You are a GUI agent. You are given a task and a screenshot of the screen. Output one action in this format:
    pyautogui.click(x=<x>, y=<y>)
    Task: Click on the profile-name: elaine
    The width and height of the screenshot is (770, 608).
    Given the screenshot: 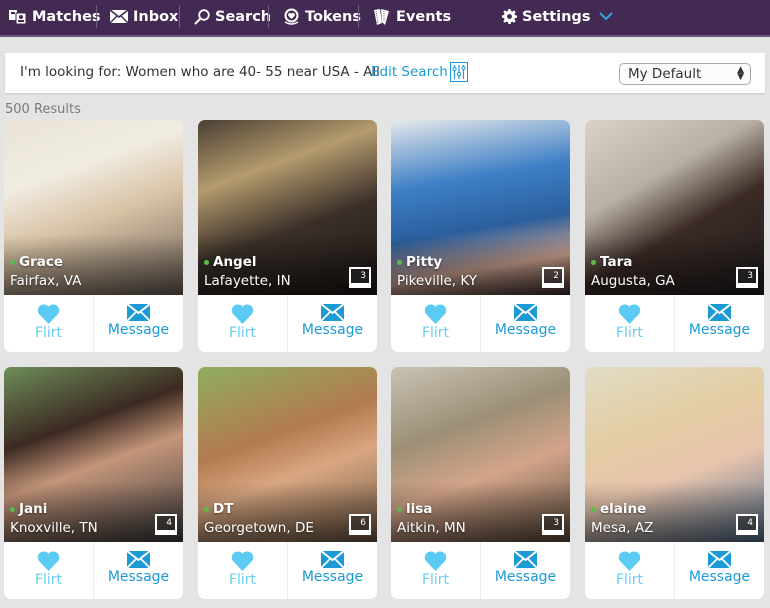 What is the action you would take?
    pyautogui.click(x=623, y=509)
    